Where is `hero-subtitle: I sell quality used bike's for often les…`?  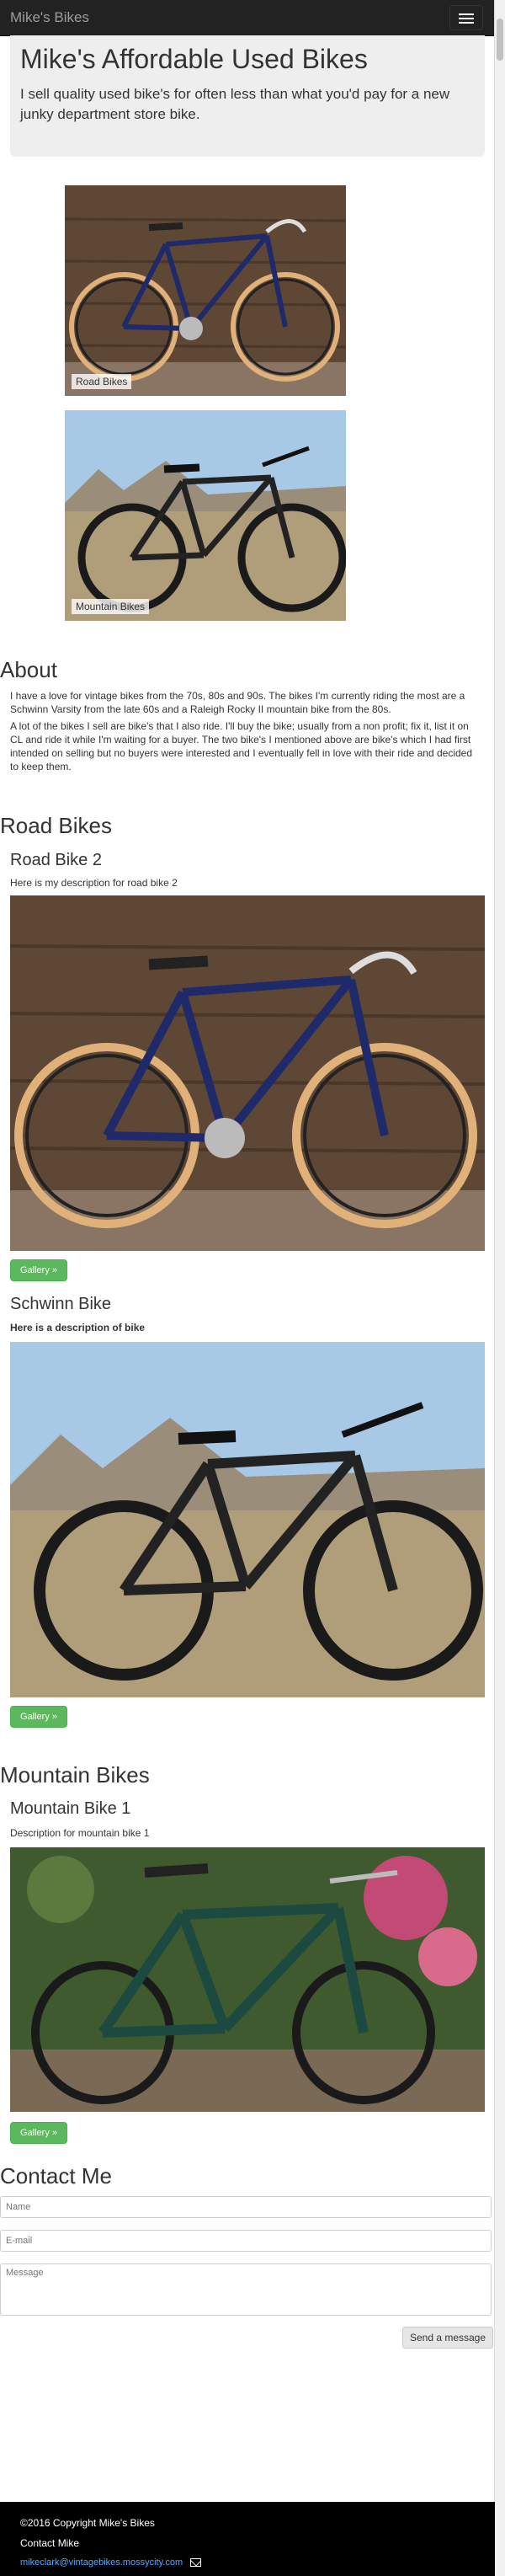 hero-subtitle: I sell quality used bike's for often les… is located at coordinates (235, 104).